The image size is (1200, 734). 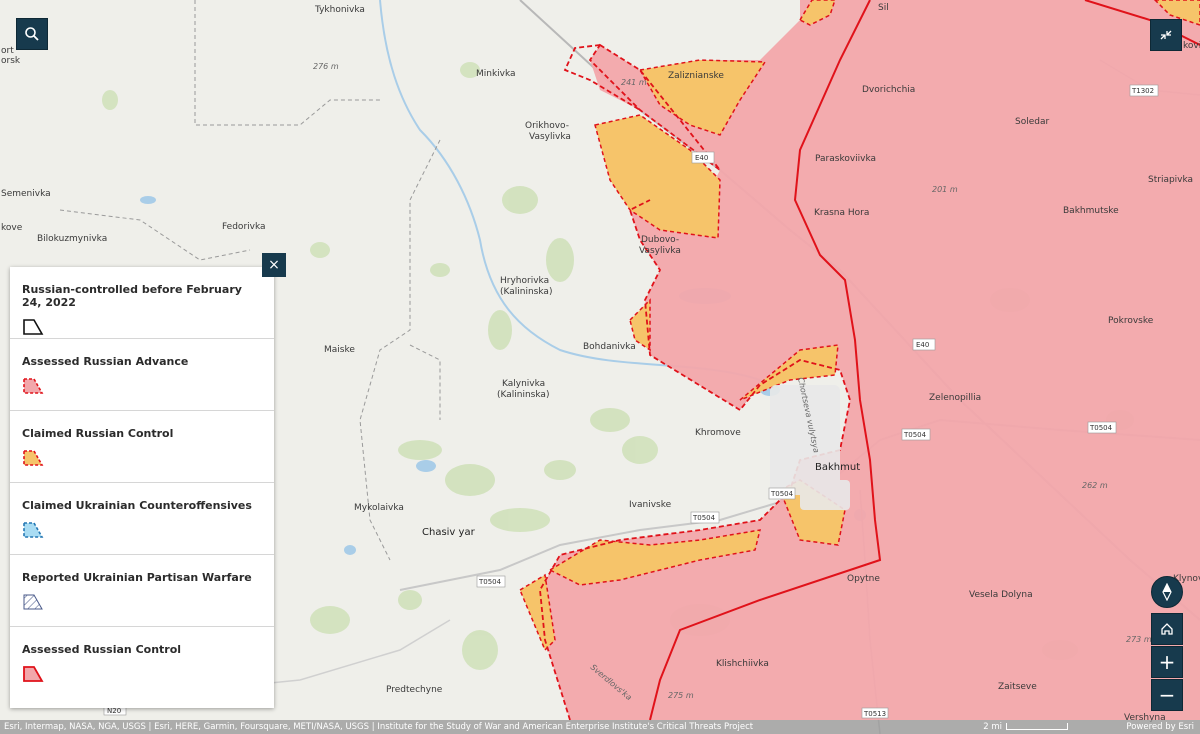 What do you see at coordinates (33, 387) in the screenshot?
I see `legend-swatch-red-dashed` at bounding box center [33, 387].